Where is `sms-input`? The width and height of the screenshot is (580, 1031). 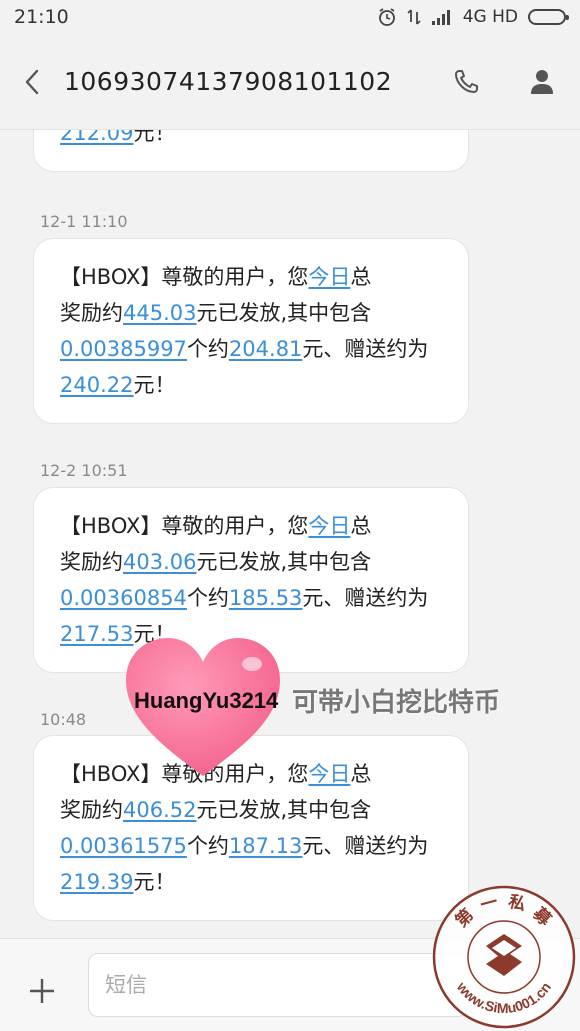
sms-input is located at coordinates (278, 985).